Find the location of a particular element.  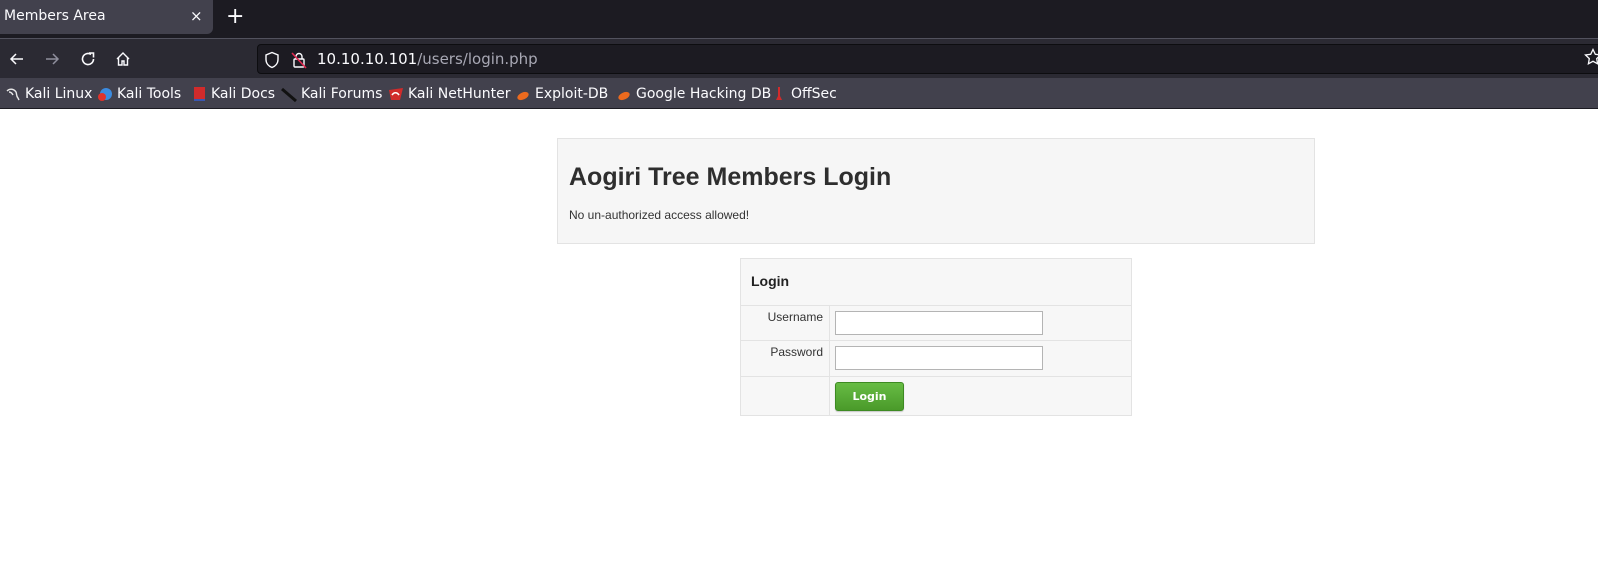

username-row: Username is located at coordinates (936, 323).